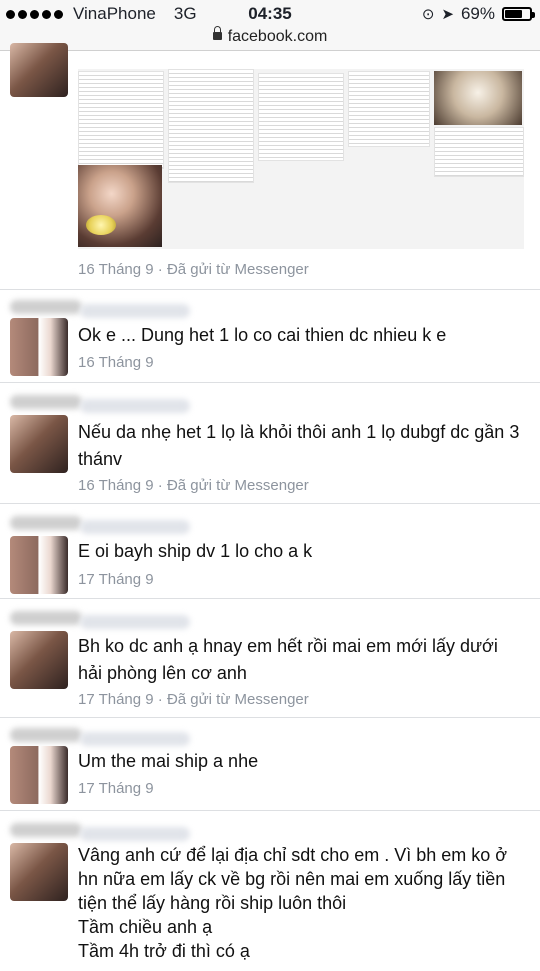  I want to click on message-item: Um the mai ship a nhe 17 Tháng 9, so click(270, 764).